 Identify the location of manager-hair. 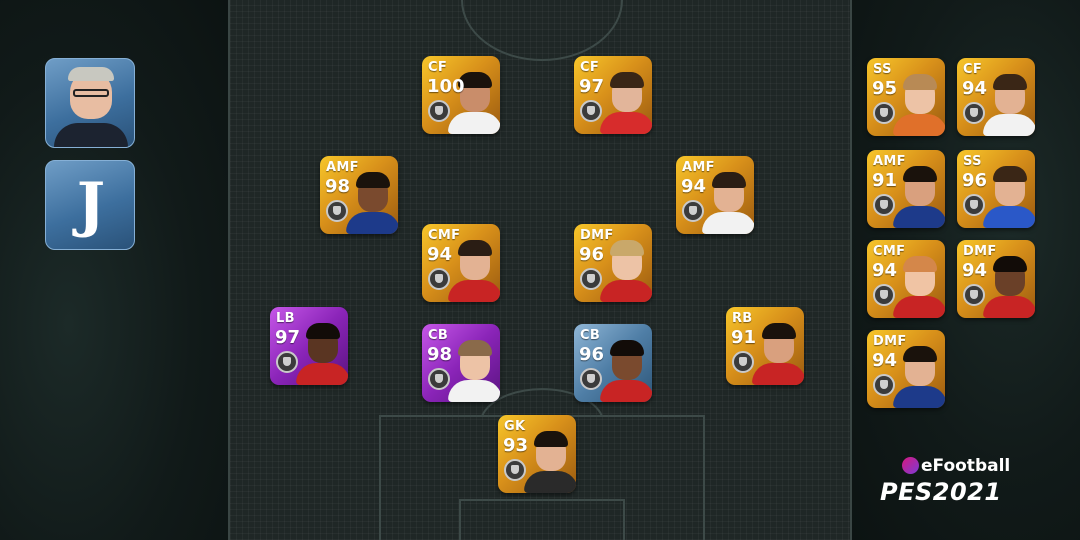
(91, 74).